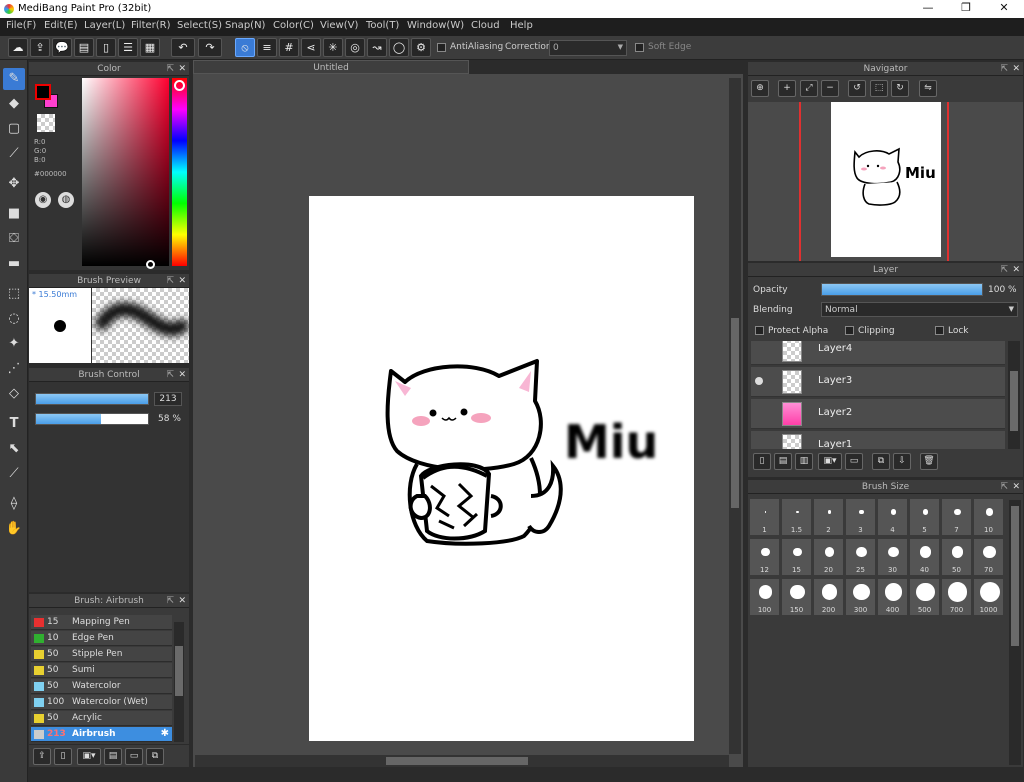  I want to click on snap-settings-icon: ⚙, so click(421, 47).